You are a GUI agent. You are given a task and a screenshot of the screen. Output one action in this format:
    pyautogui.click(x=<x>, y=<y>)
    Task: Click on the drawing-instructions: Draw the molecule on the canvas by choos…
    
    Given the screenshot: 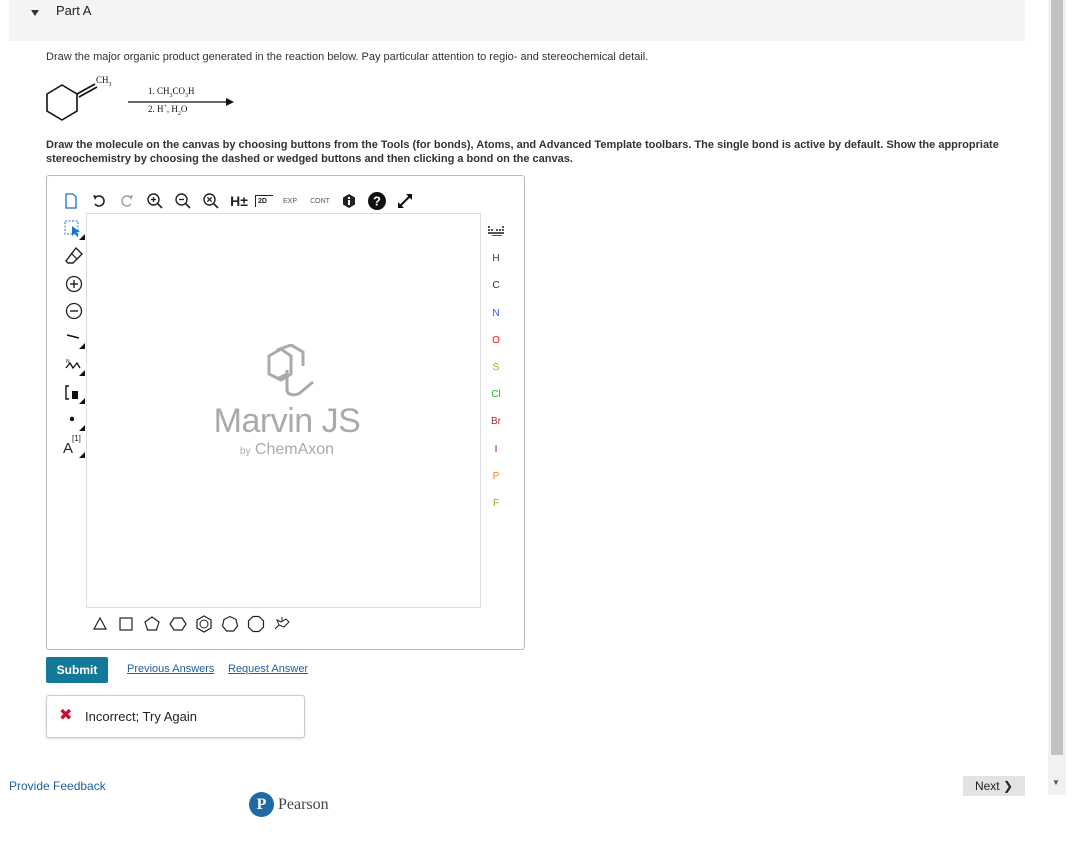 What is the action you would take?
    pyautogui.click(x=522, y=152)
    